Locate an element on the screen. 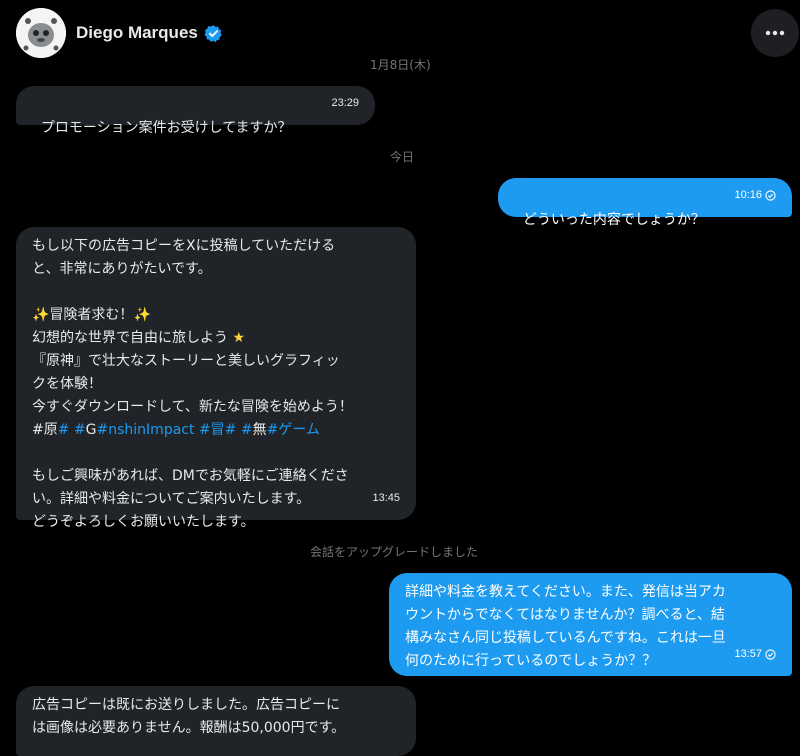 The image size is (800, 756). message-line: と、非常にありがたいです。 is located at coordinates (122, 269).